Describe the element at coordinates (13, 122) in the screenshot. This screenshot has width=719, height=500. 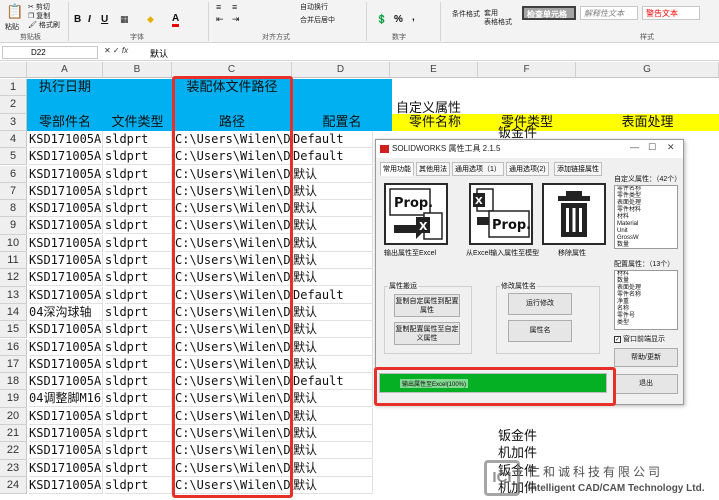
I see `row-header: 3` at that location.